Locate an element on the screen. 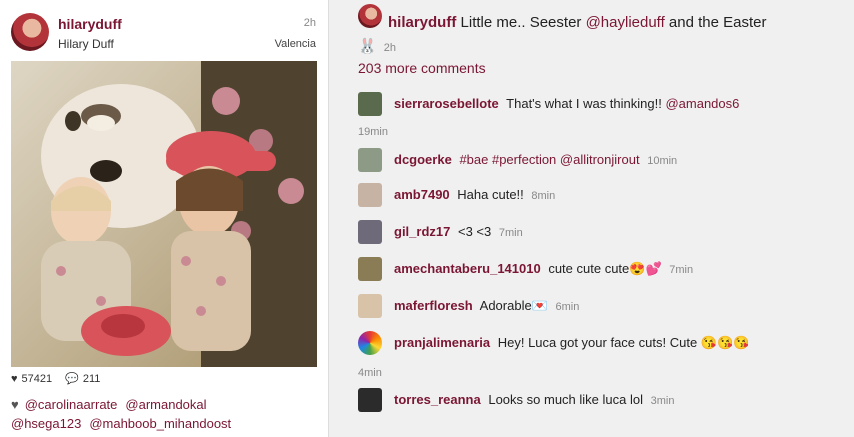 Image resolution: width=854 pixels, height=437 pixels. likes-count: 57421 is located at coordinates (37, 379).